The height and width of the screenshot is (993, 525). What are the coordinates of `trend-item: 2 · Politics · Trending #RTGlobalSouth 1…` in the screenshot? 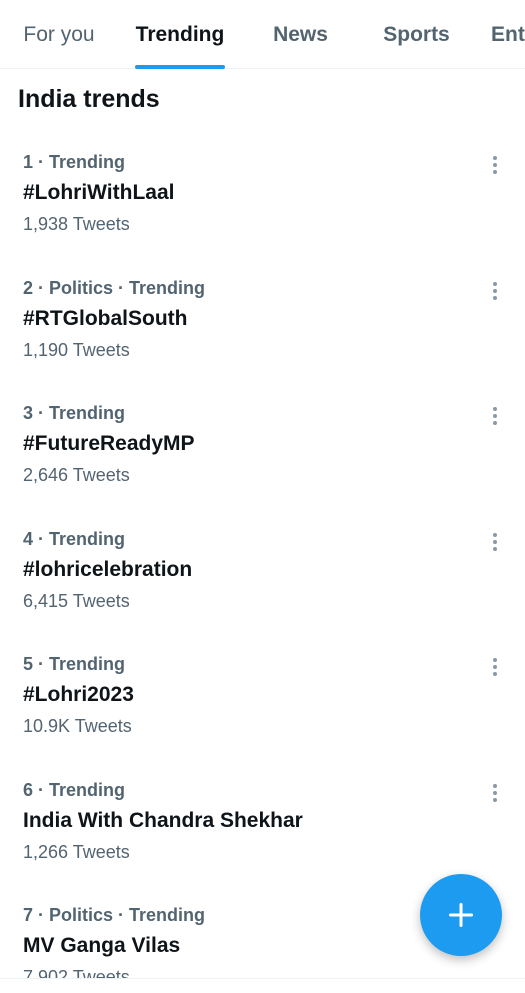 It's located at (262, 331).